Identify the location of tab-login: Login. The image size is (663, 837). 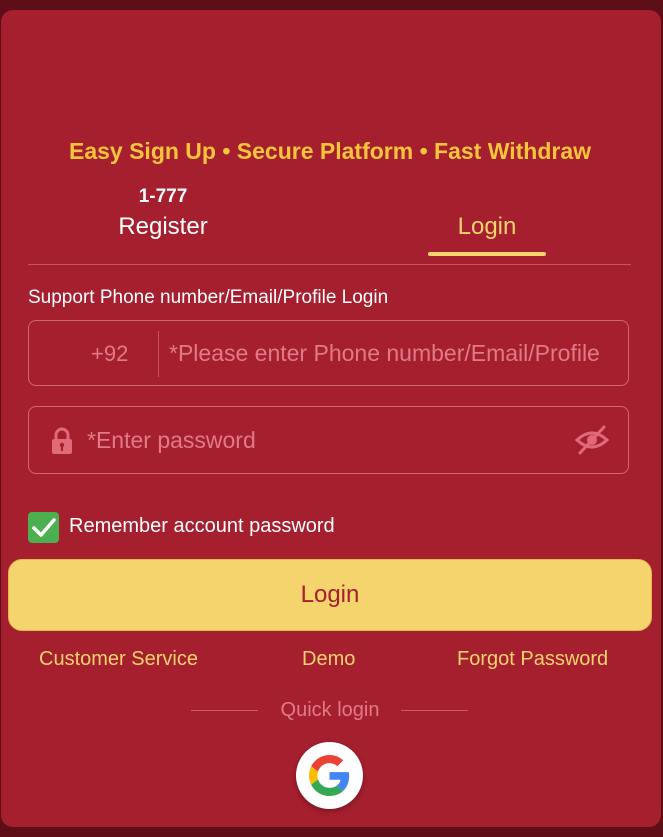
(487, 218).